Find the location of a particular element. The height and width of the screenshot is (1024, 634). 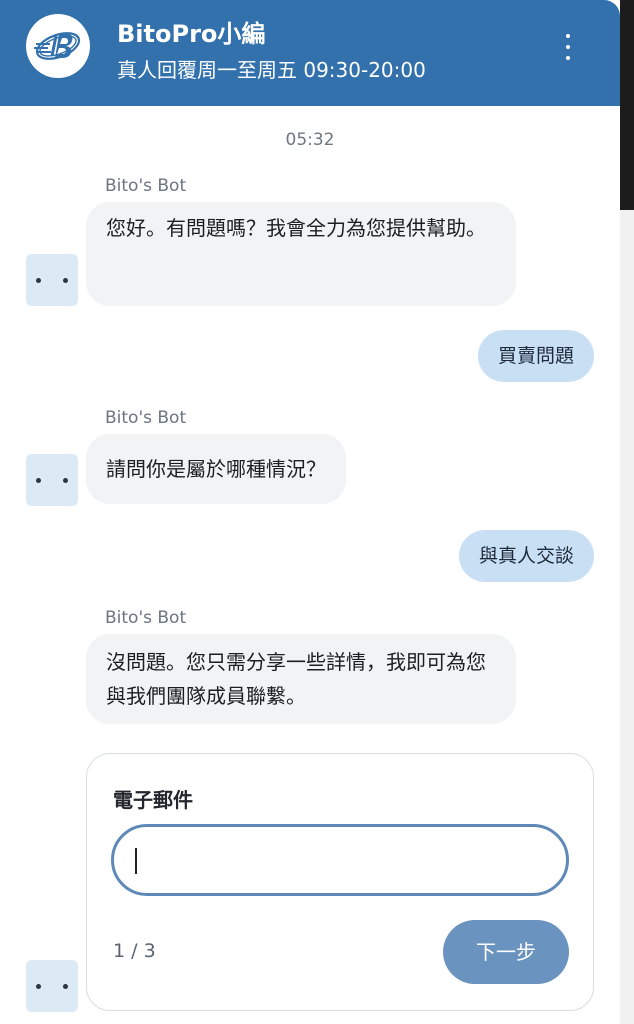

agent-name: BitoPro小編 is located at coordinates (191, 34).